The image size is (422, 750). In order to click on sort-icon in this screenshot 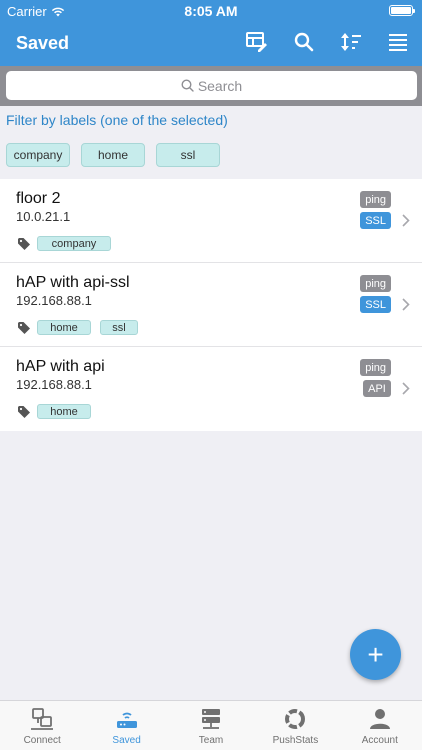, I will do `click(351, 42)`.